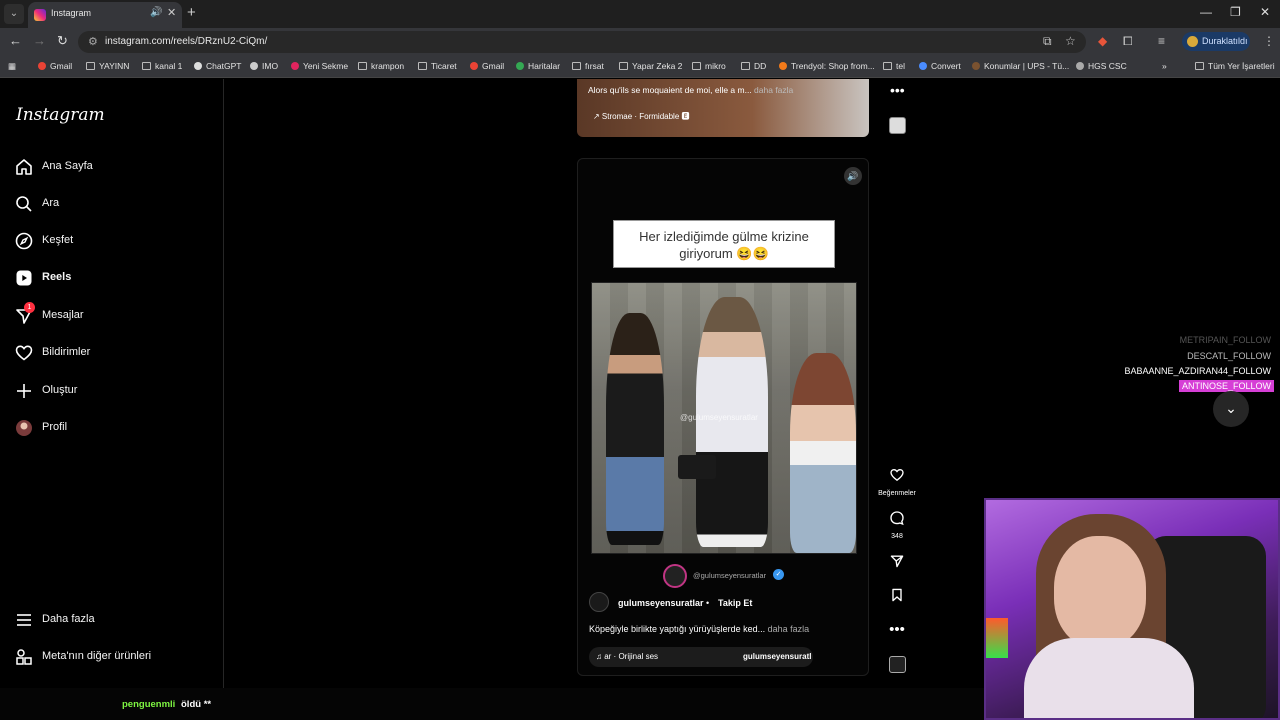  What do you see at coordinates (12, 66) in the screenshot?
I see `apps-icon: ▦` at bounding box center [12, 66].